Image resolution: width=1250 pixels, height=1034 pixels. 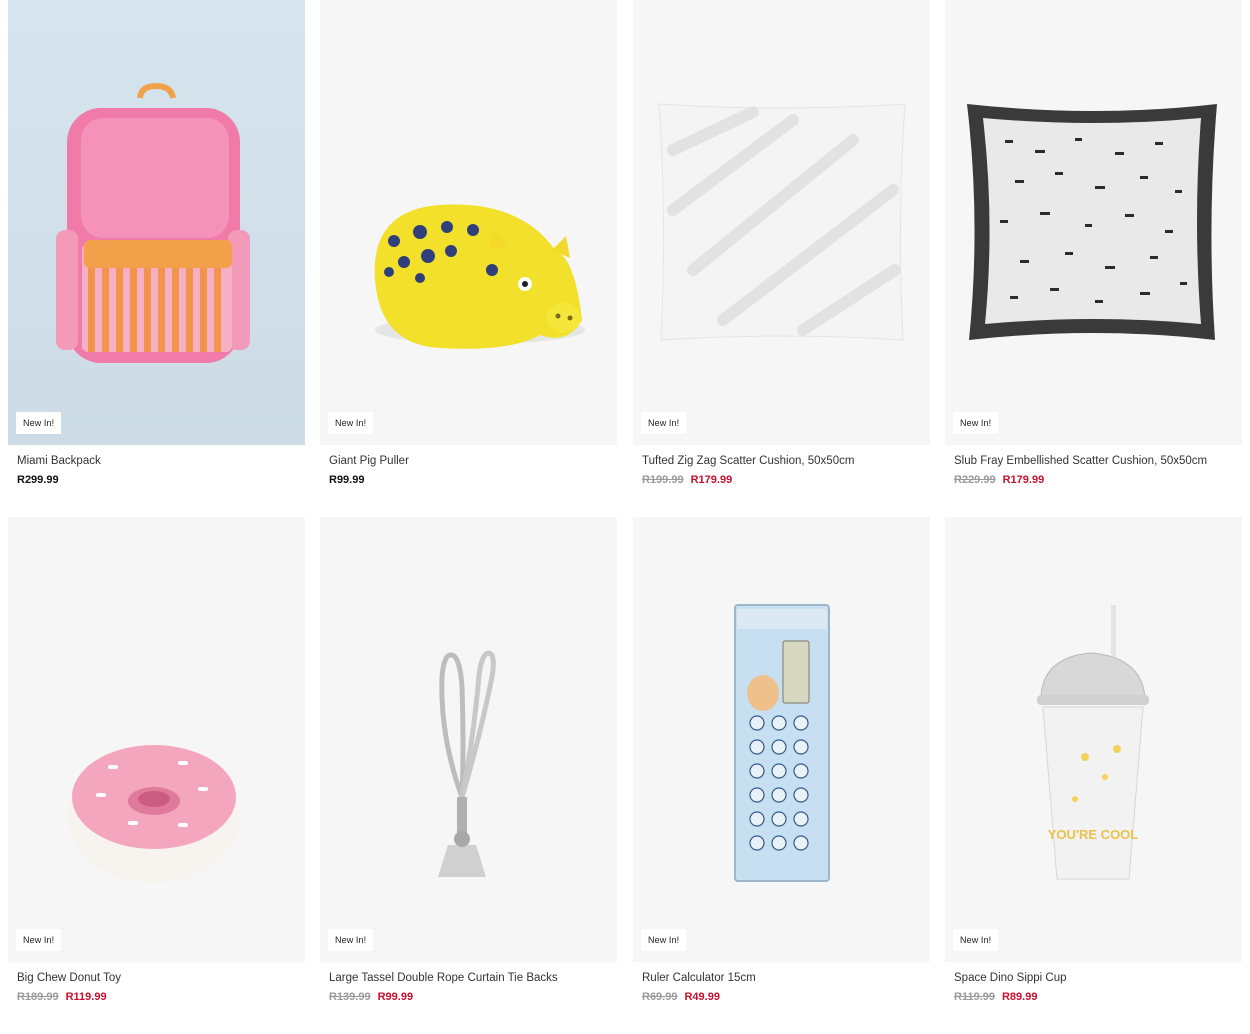 What do you see at coordinates (975, 480) in the screenshot?
I see `was-price: R229.99` at bounding box center [975, 480].